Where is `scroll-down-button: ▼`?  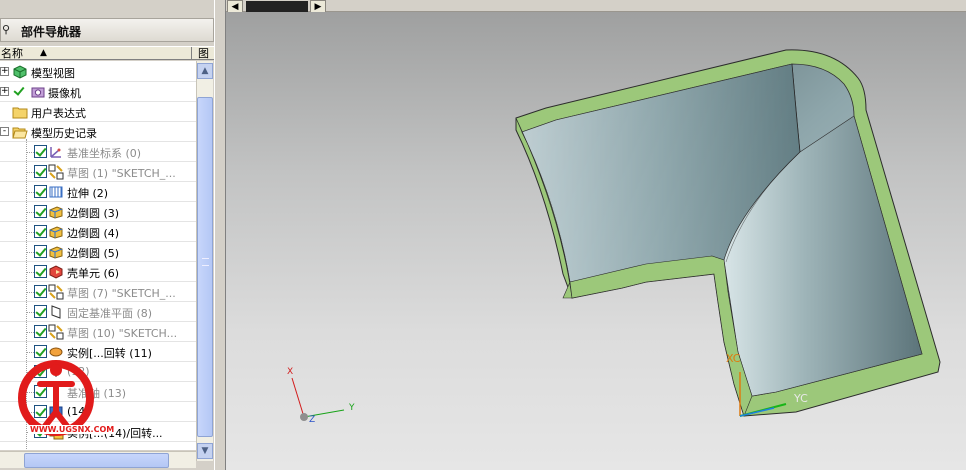 scroll-down-button: ▼ is located at coordinates (205, 451).